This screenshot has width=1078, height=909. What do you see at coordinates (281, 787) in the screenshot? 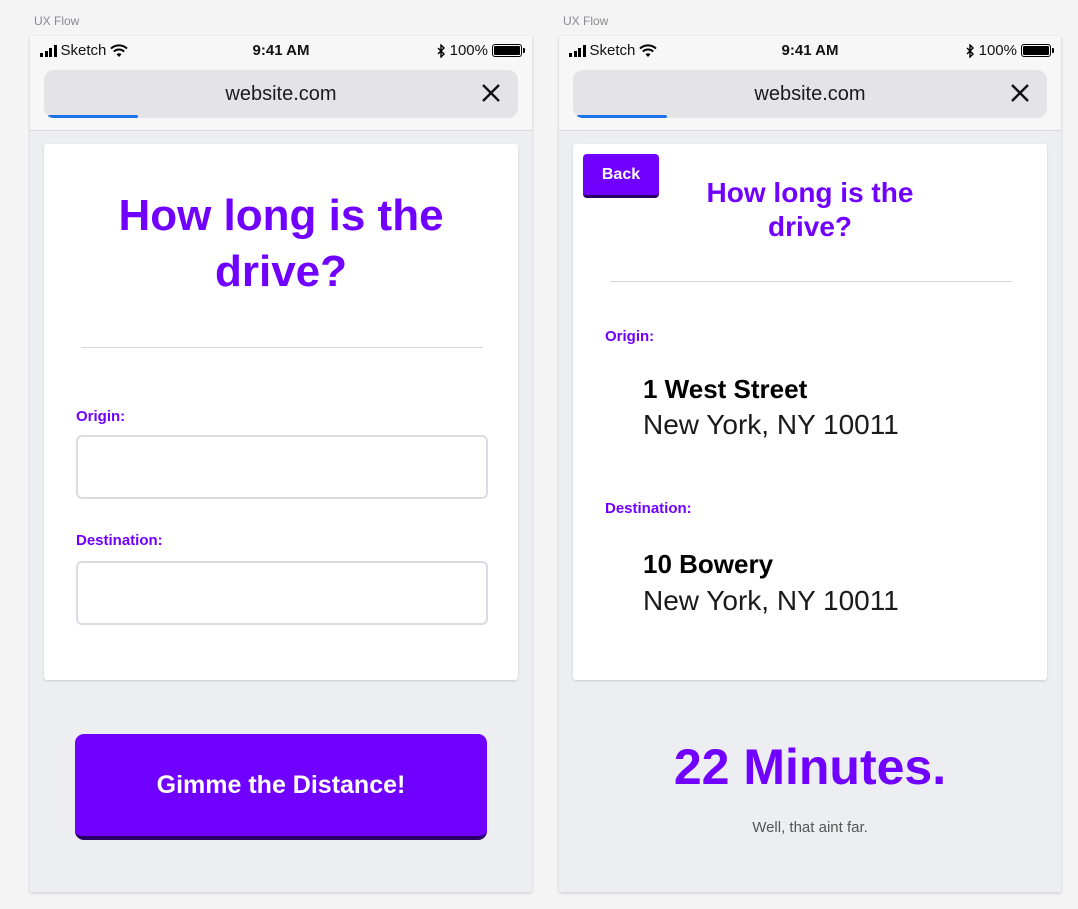
I see `gimme-distance-button: Gimme the Distance!` at bounding box center [281, 787].